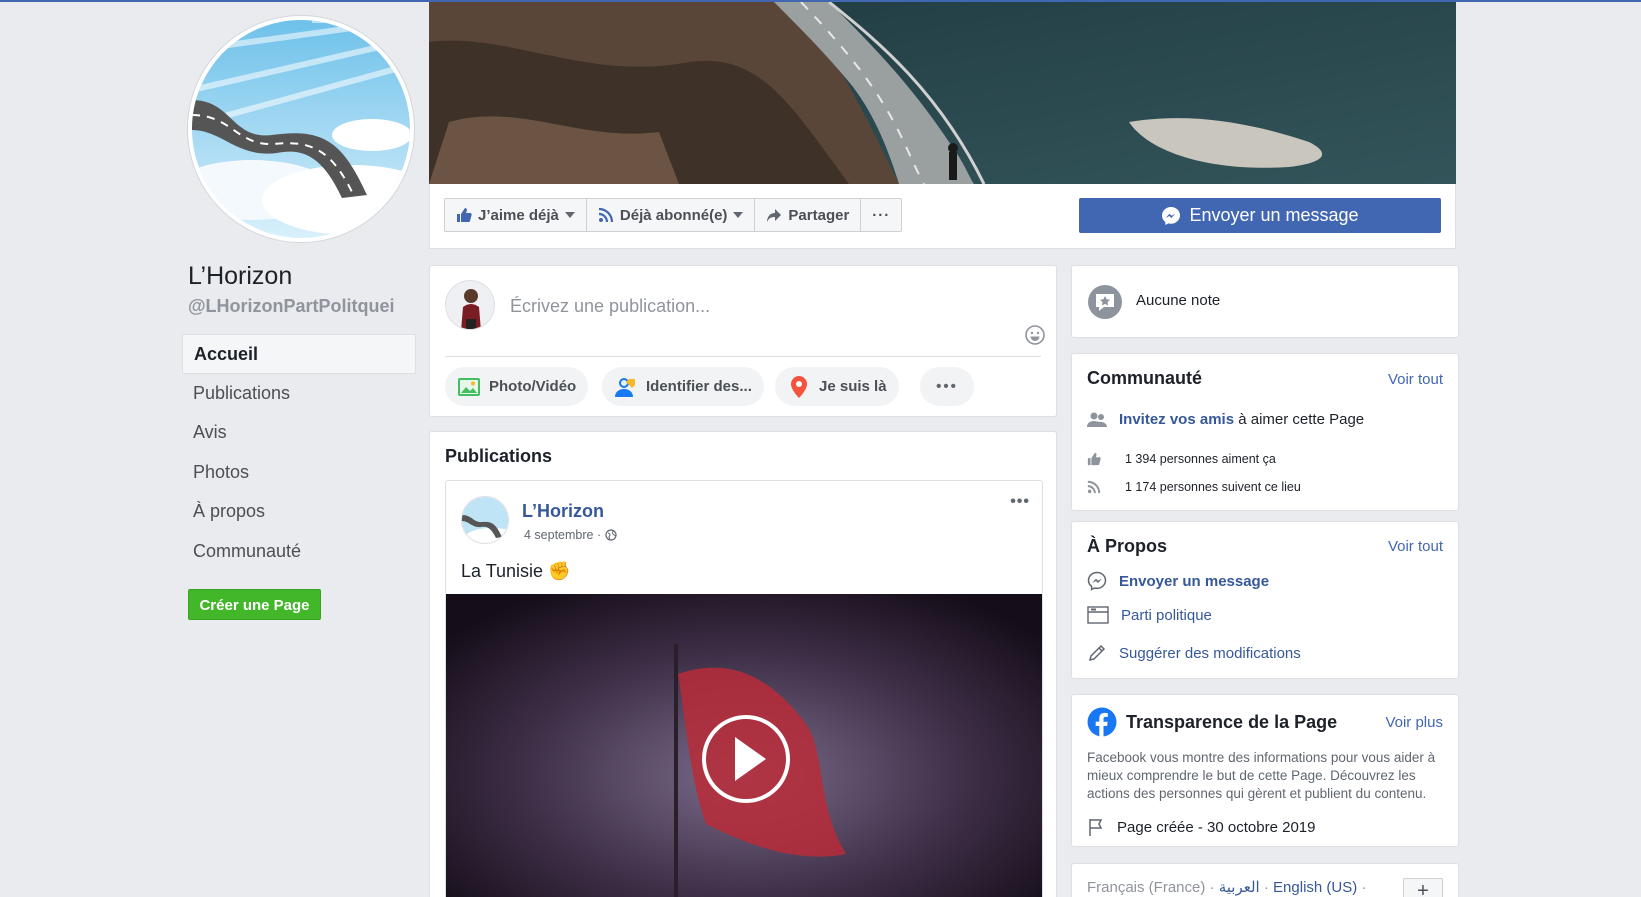 The height and width of the screenshot is (897, 1641). Describe the element at coordinates (301, 129) in the screenshot. I see `page-profile-picture` at that location.